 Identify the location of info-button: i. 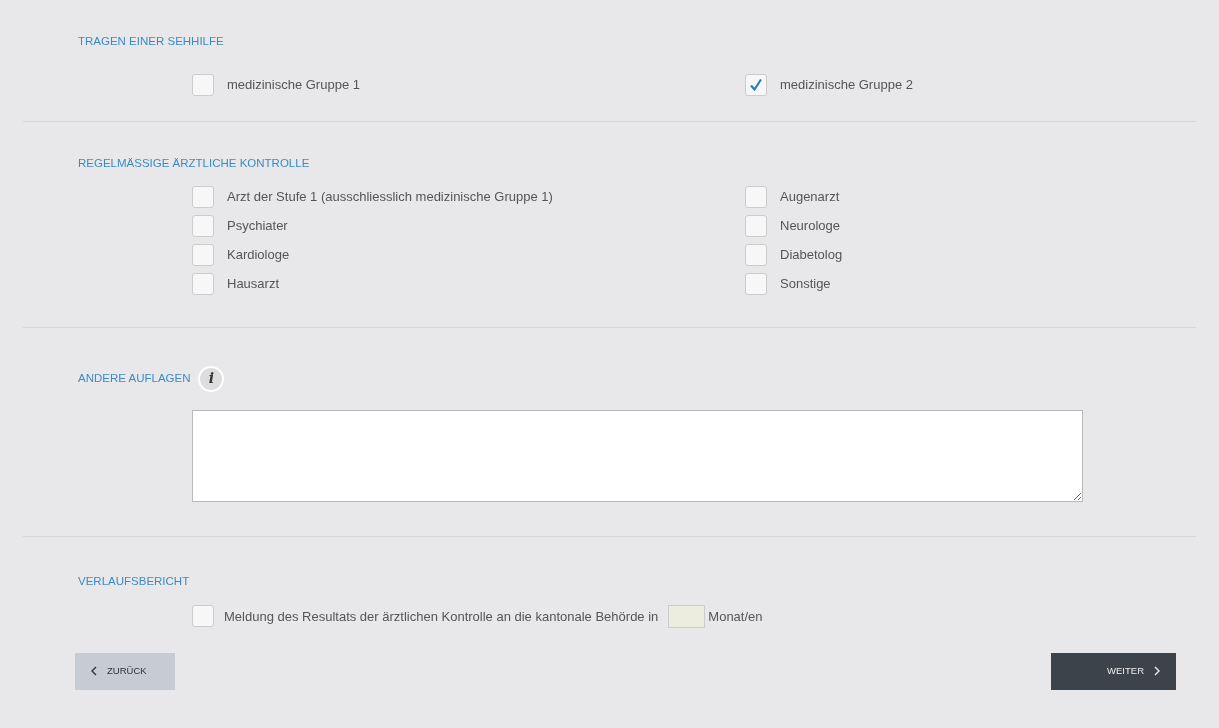
(211, 378).